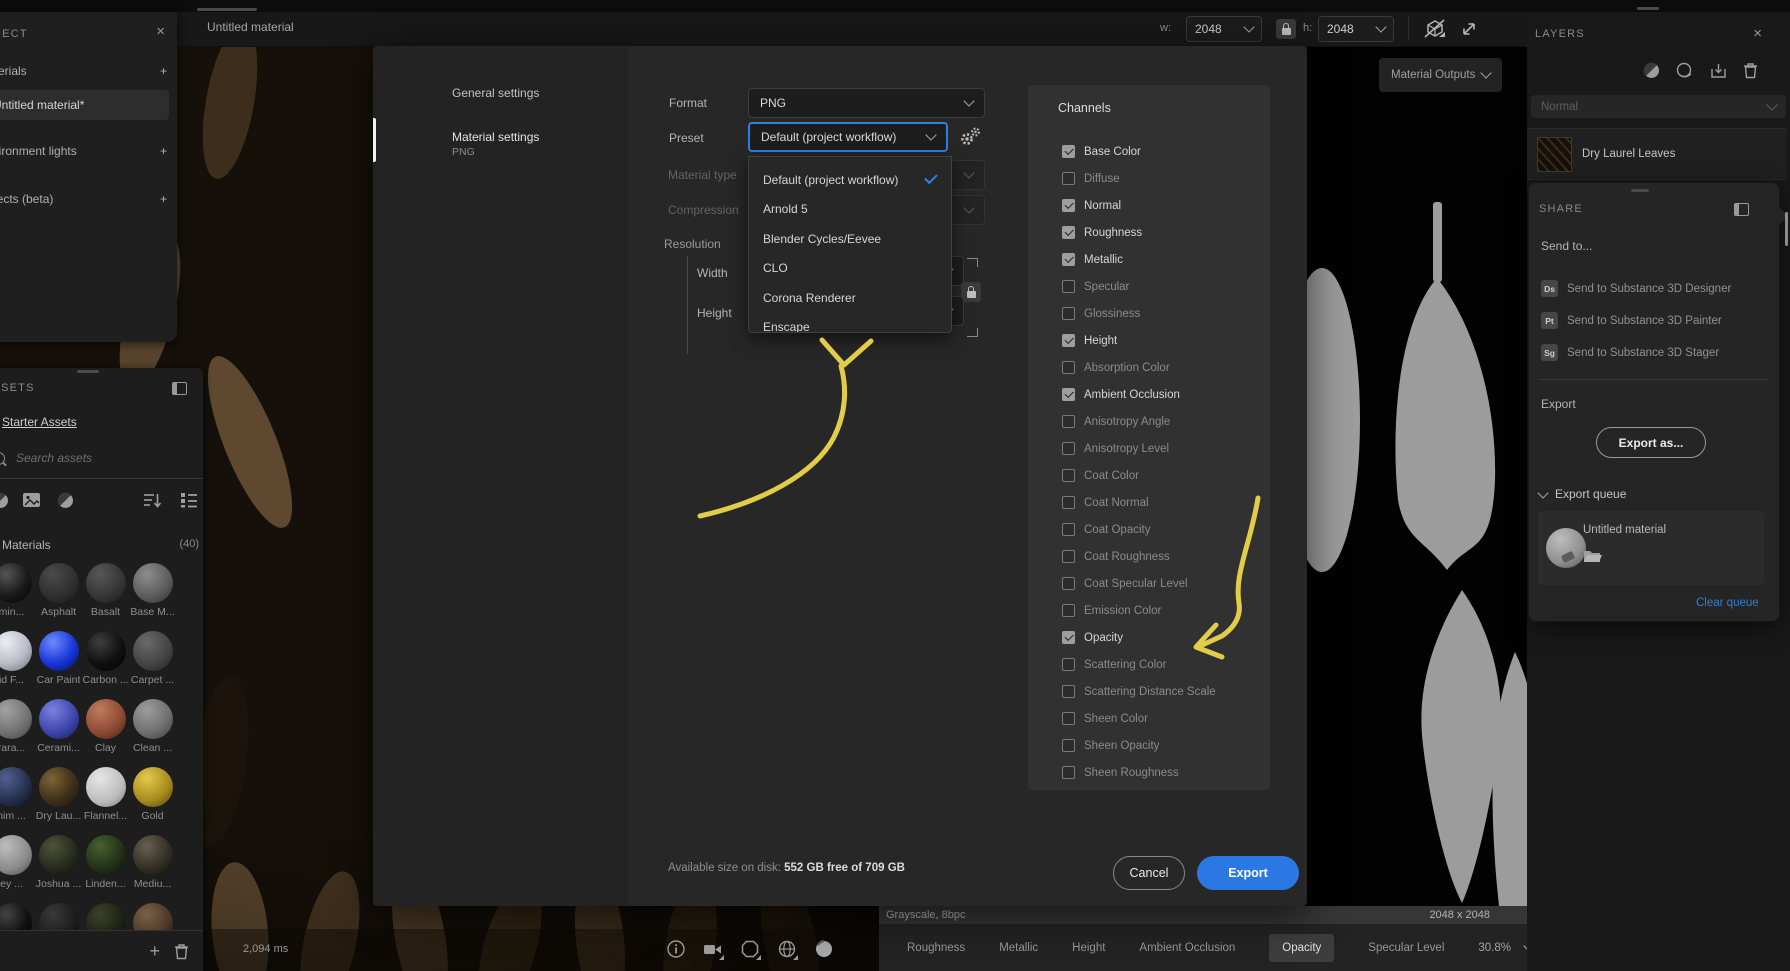  What do you see at coordinates (83, 199) in the screenshot?
I see `objects-section-row: Objects (beta) +` at bounding box center [83, 199].